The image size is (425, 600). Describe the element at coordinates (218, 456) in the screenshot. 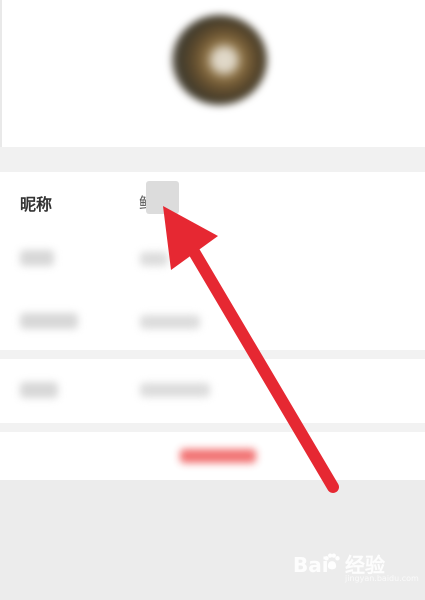

I see `blurred-action-text` at that location.